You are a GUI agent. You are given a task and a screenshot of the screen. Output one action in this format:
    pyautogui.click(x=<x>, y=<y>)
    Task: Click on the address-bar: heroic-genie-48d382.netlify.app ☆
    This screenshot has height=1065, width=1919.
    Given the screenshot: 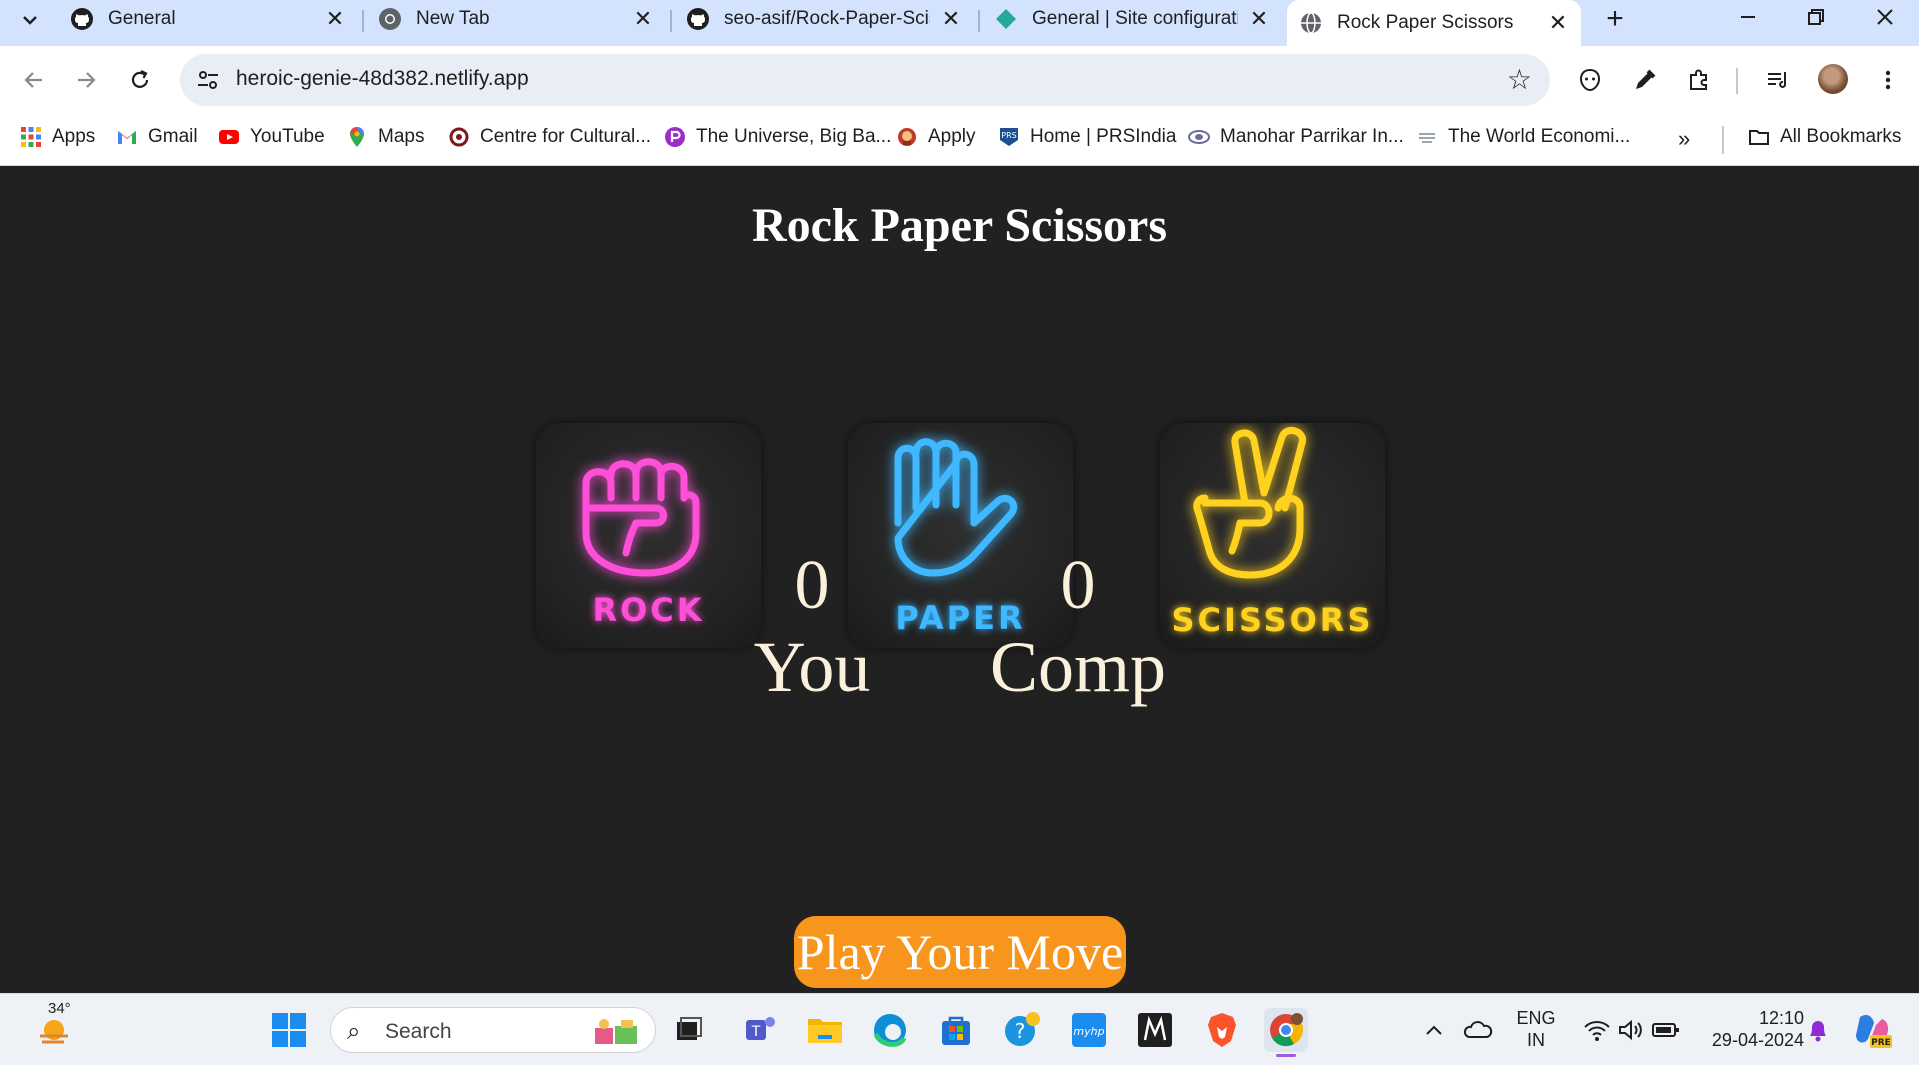 What is the action you would take?
    pyautogui.click(x=865, y=80)
    